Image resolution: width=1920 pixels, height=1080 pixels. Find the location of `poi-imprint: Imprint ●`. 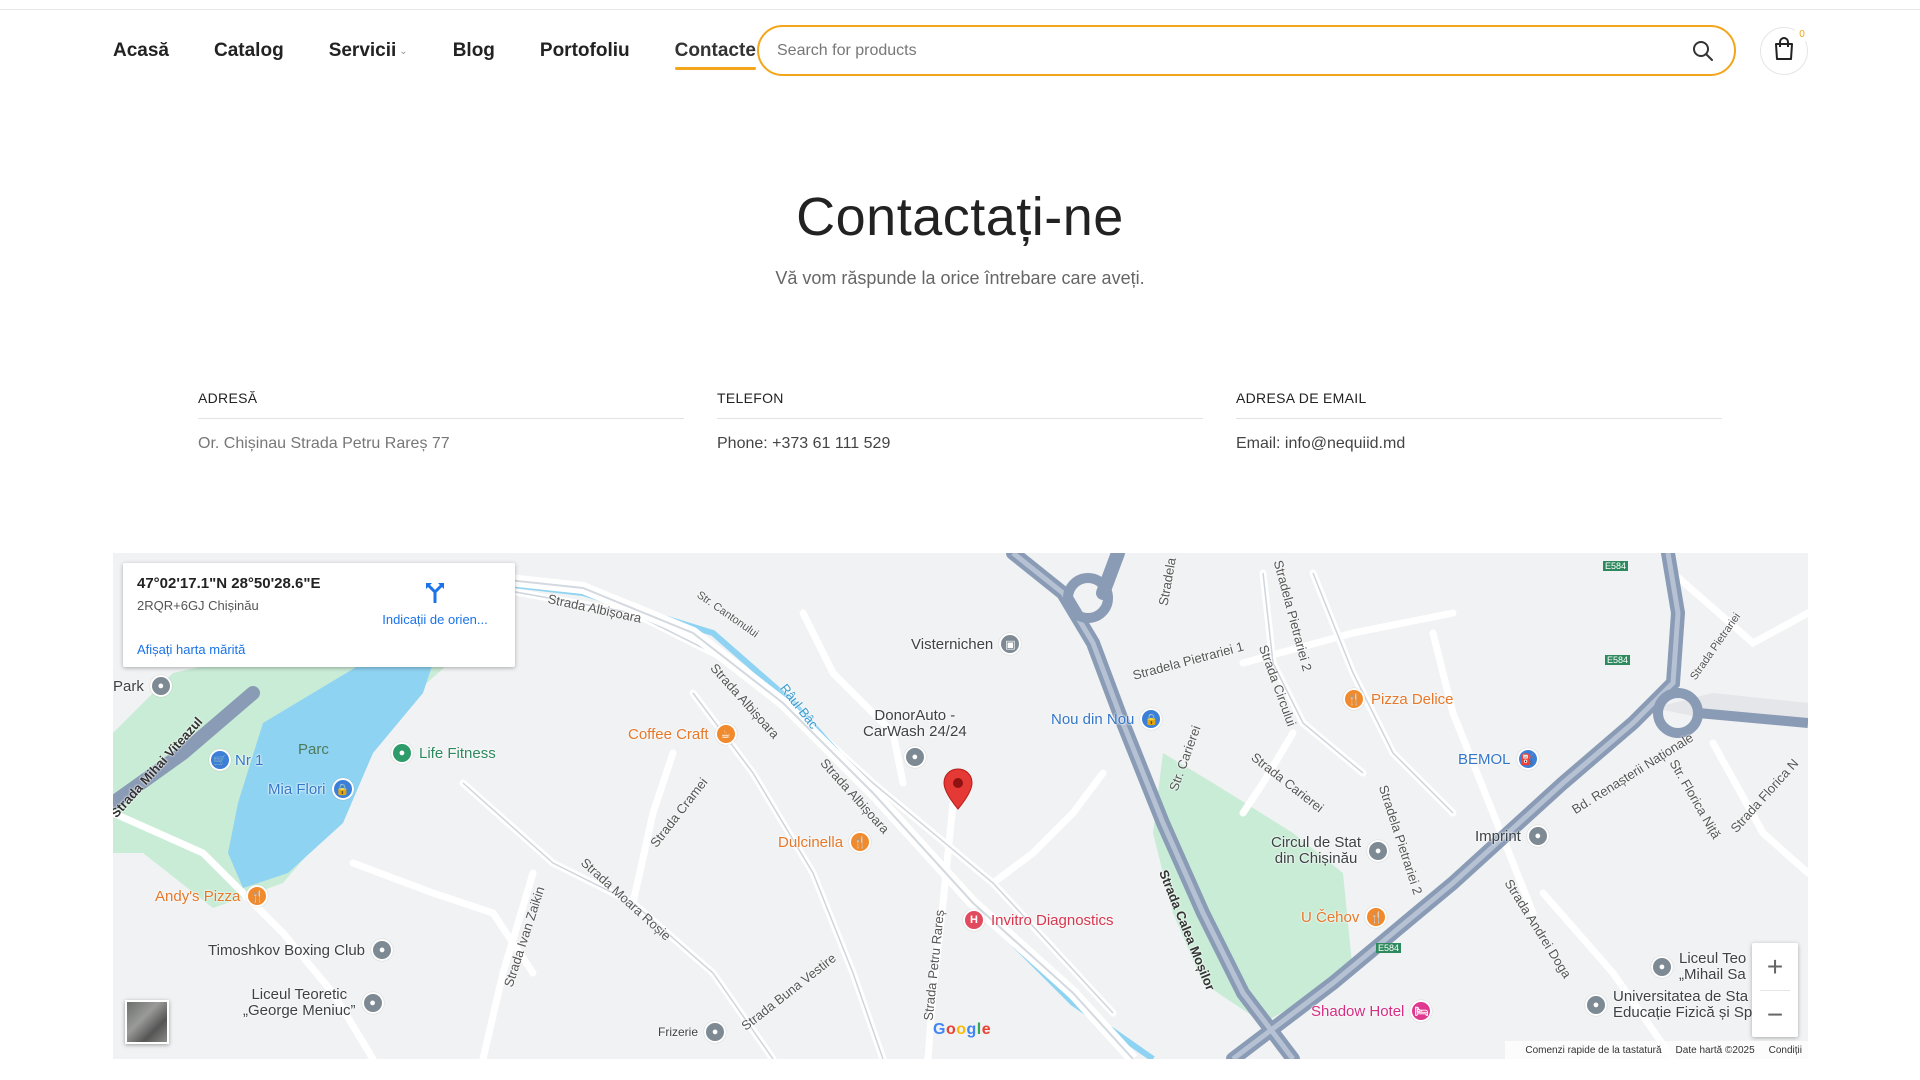

poi-imprint: Imprint ● is located at coordinates (1512, 836).